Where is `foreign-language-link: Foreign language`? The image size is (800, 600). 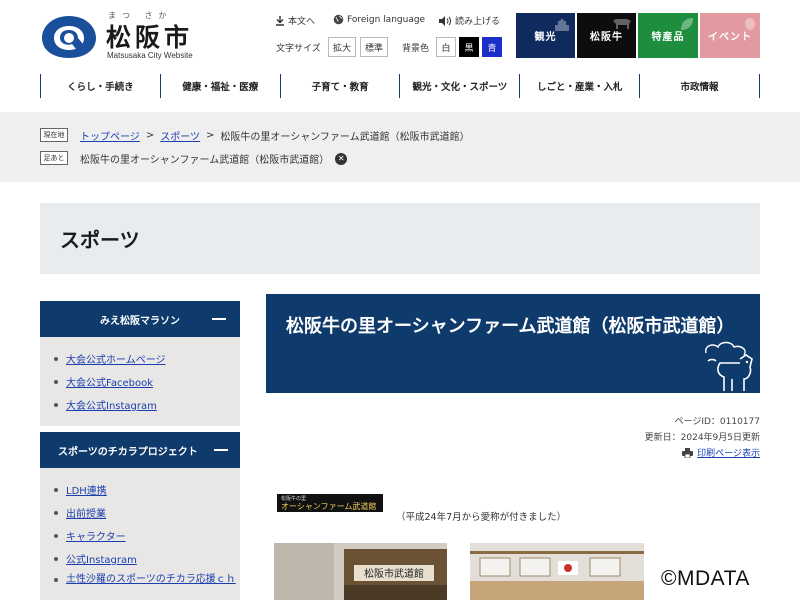
foreign-language-link: Foreign language is located at coordinates (379, 19).